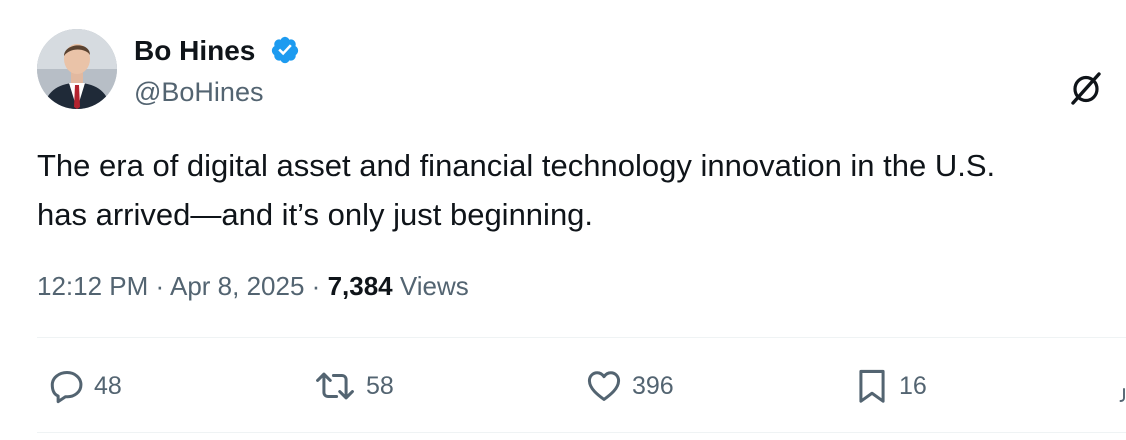 The width and height of the screenshot is (1126, 440). I want to click on views-label: Views, so click(434, 286).